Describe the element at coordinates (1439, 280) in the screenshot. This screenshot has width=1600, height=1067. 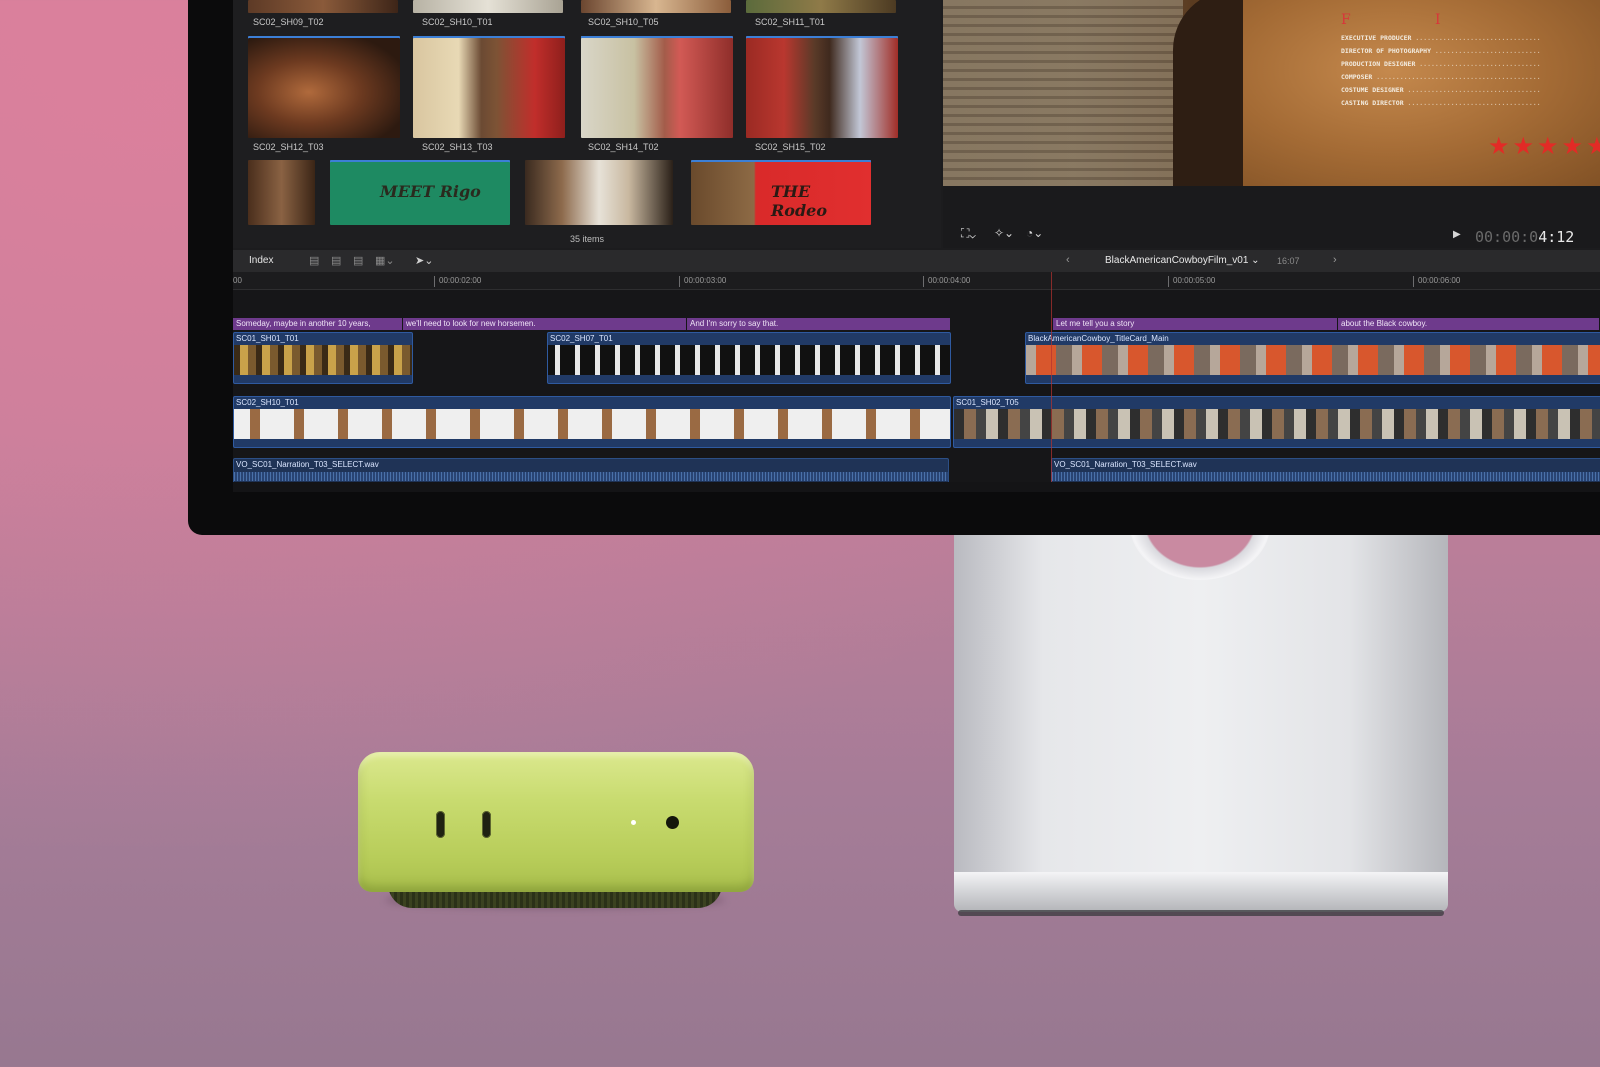
I see `ruler-tick: 00:00:06:00` at that location.